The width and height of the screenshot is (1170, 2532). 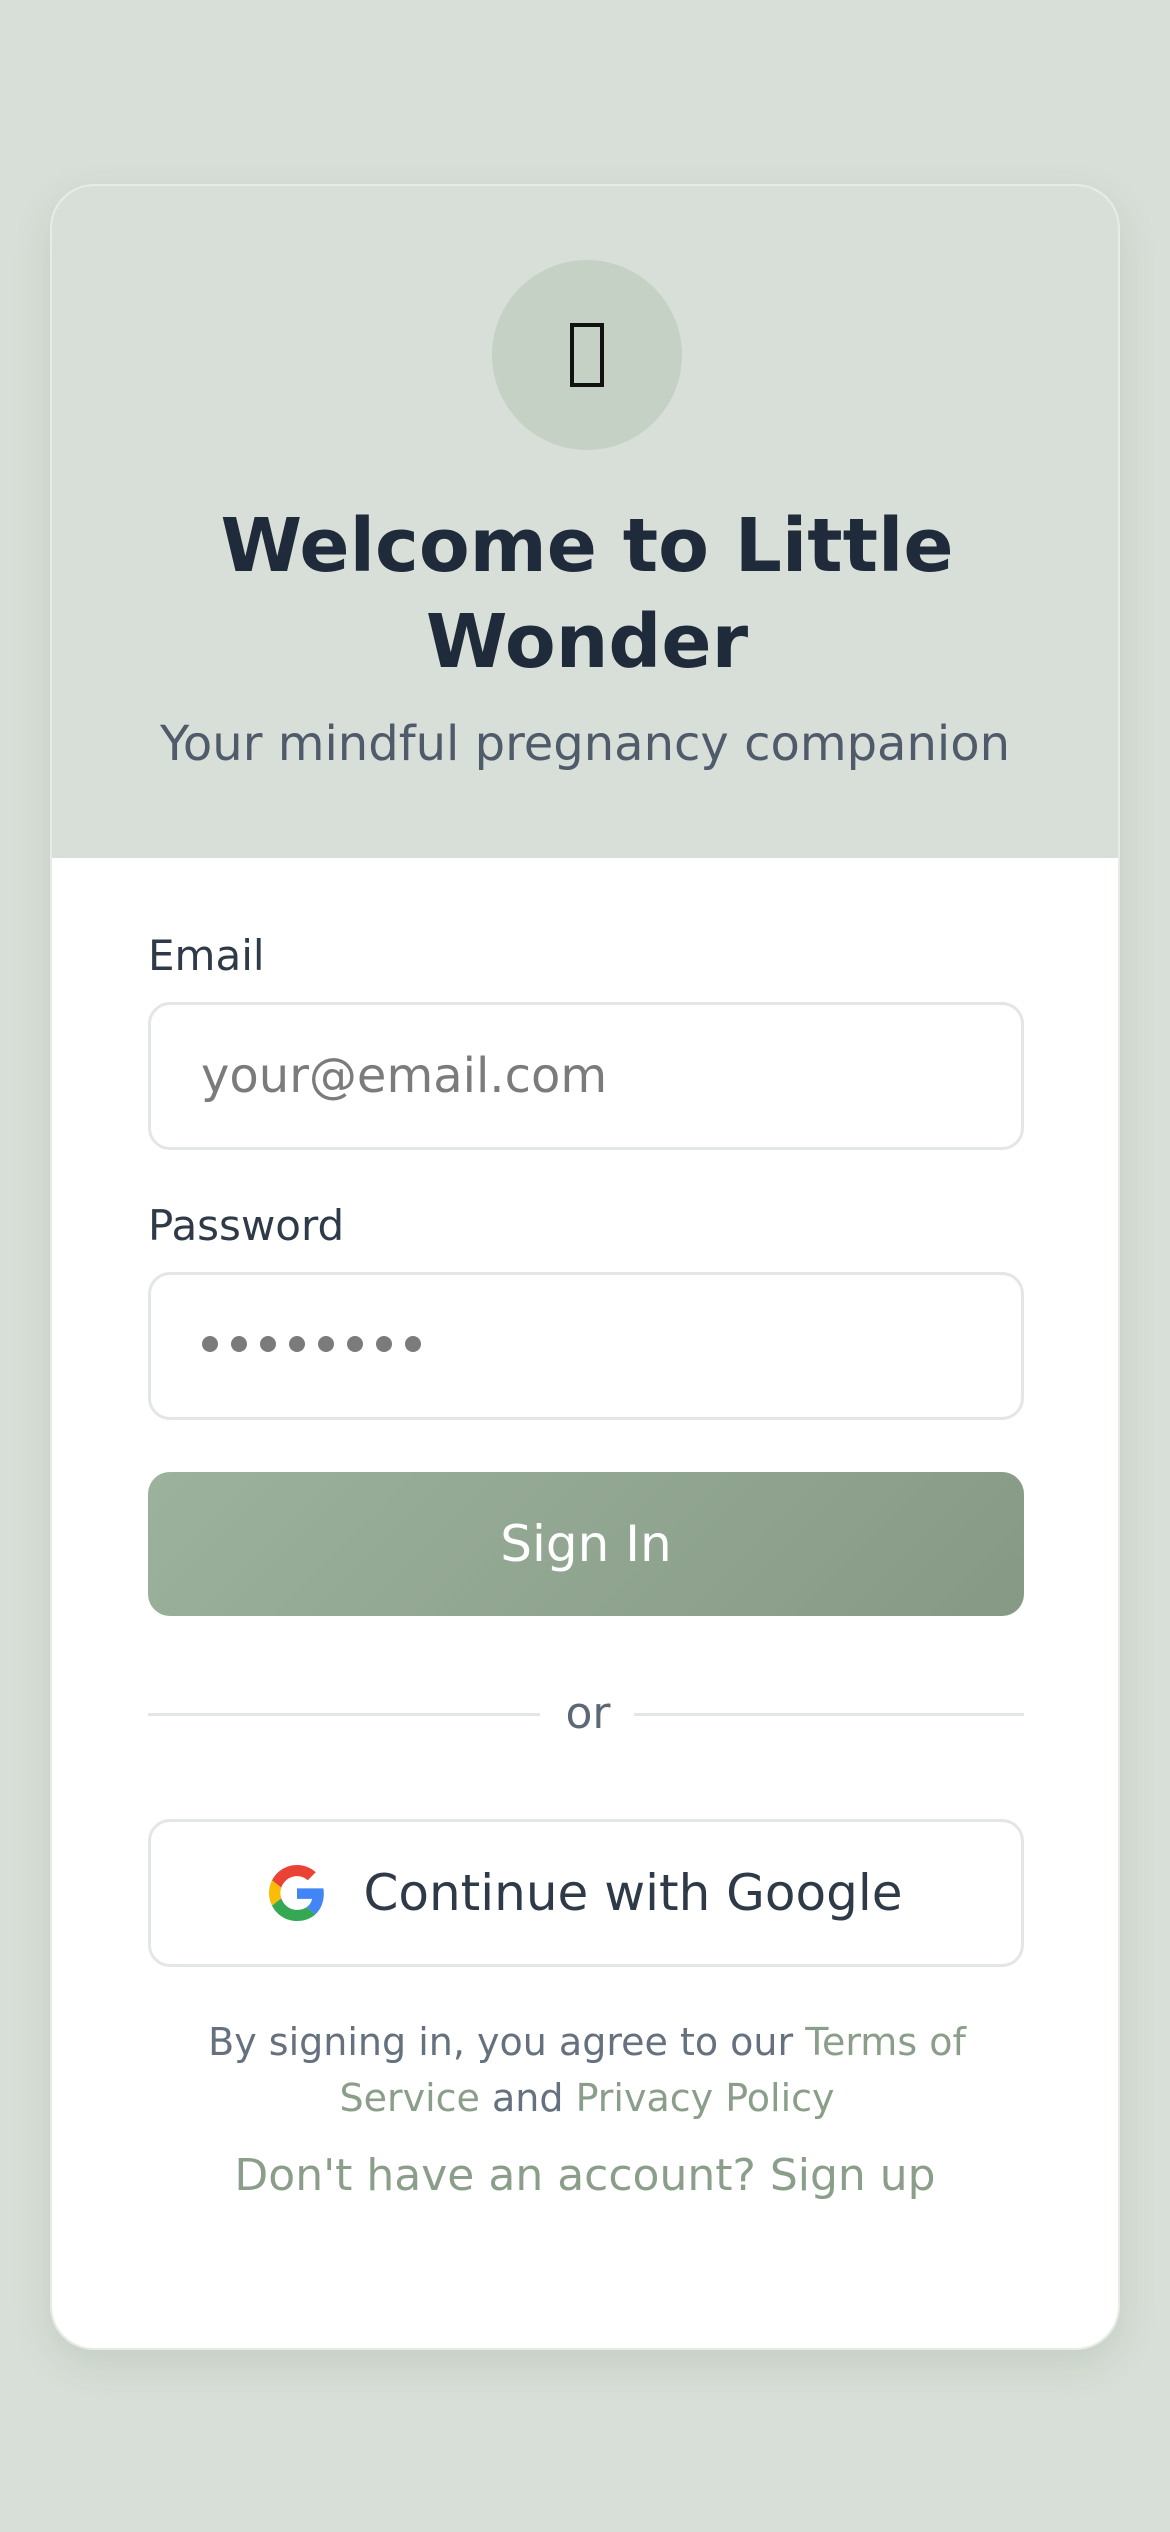 What do you see at coordinates (344, 1714) in the screenshot?
I see `divider-line-left` at bounding box center [344, 1714].